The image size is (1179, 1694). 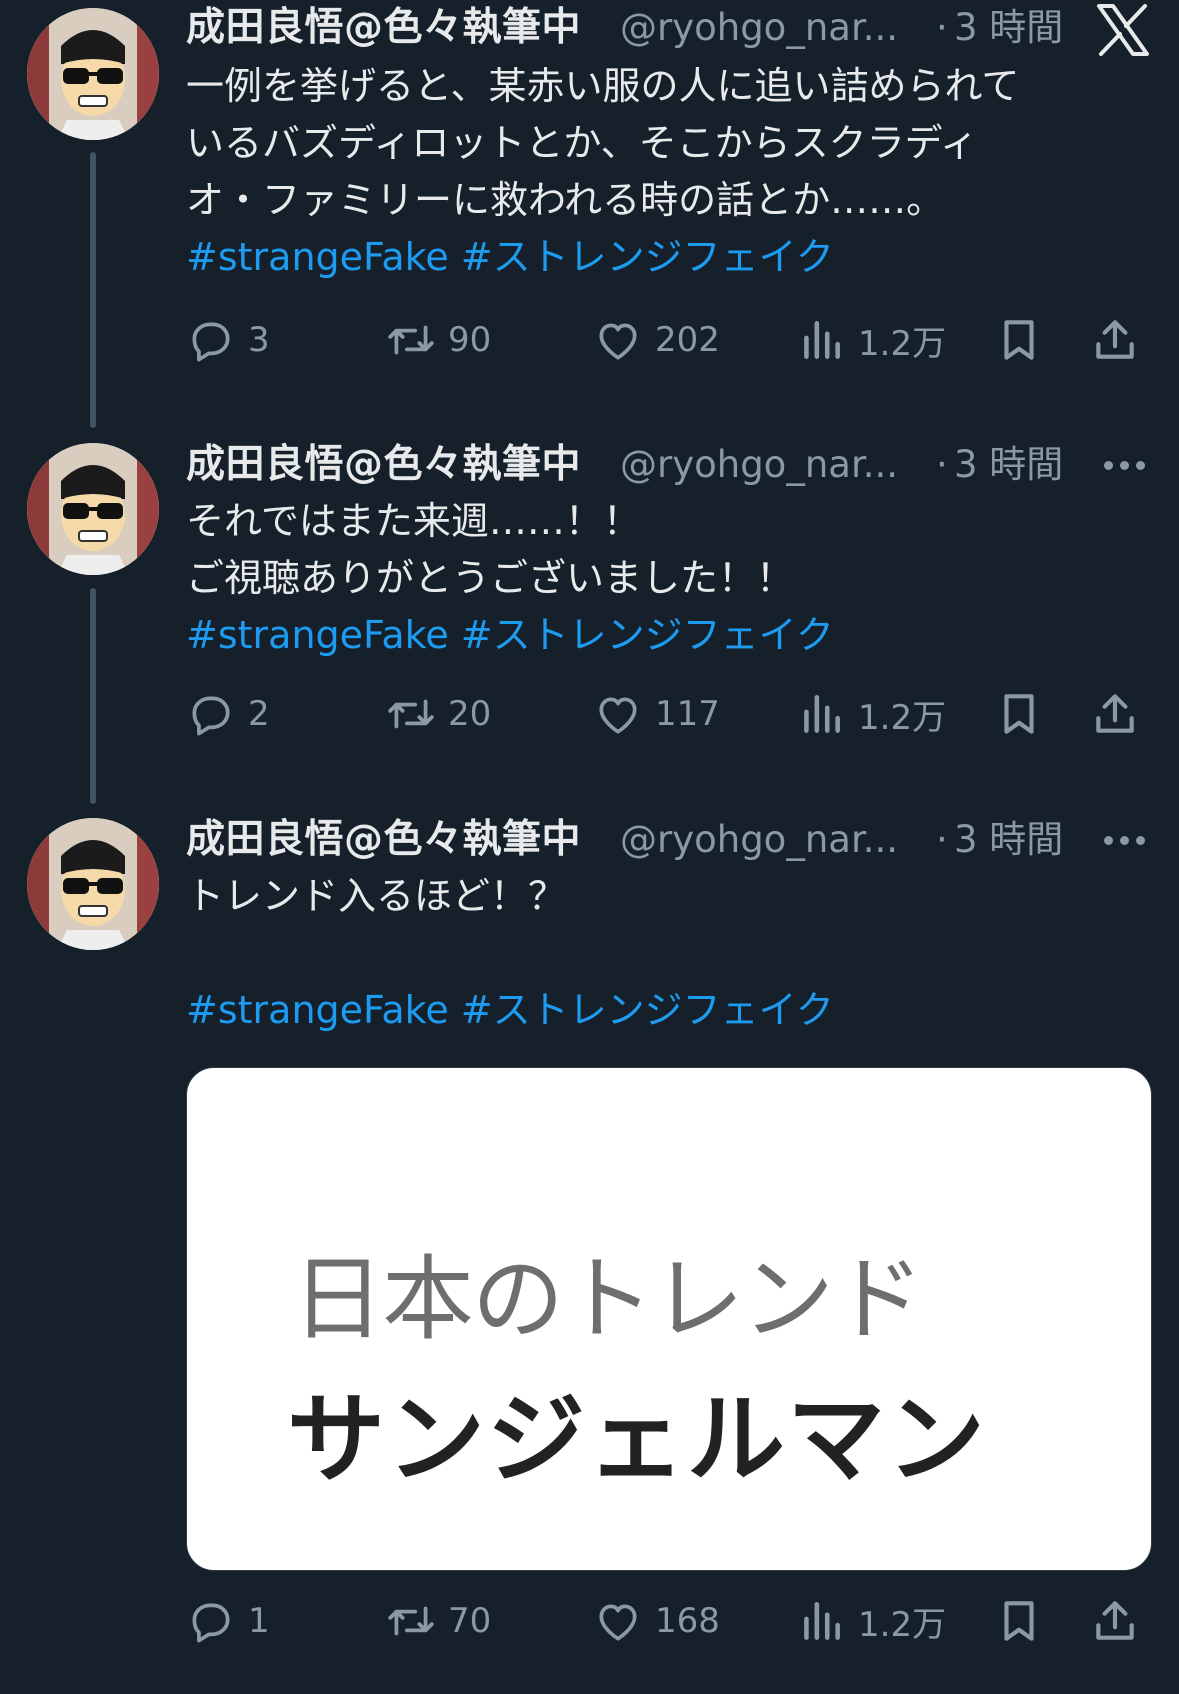 What do you see at coordinates (687, 1621) in the screenshot?
I see `like-count: 168` at bounding box center [687, 1621].